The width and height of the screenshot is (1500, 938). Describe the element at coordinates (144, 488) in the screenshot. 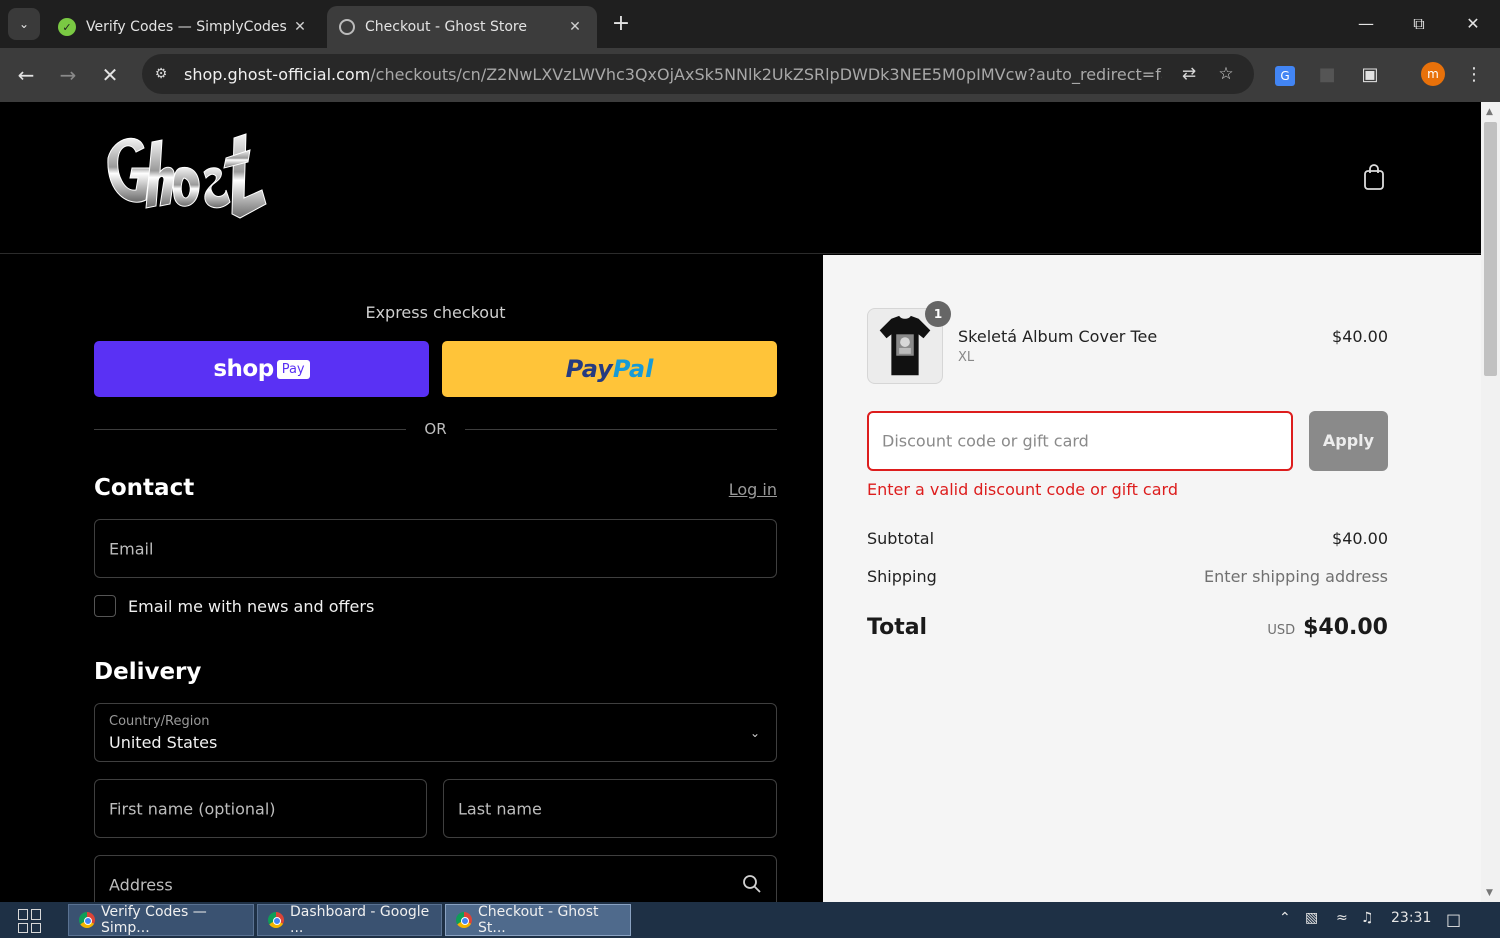

I see `contact-title: Contact` at that location.